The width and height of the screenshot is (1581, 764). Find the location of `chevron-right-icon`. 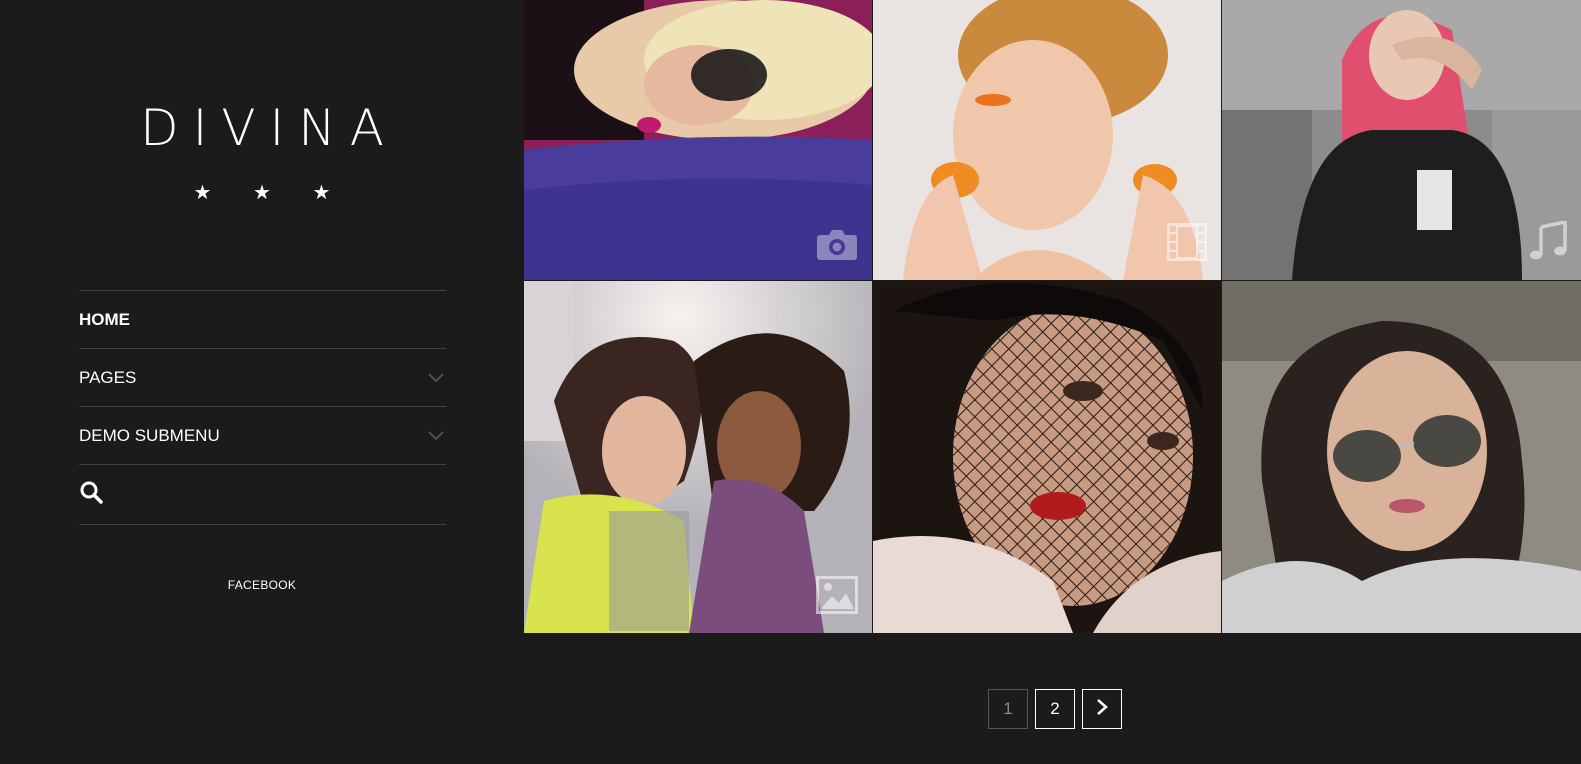

chevron-right-icon is located at coordinates (1102, 709).